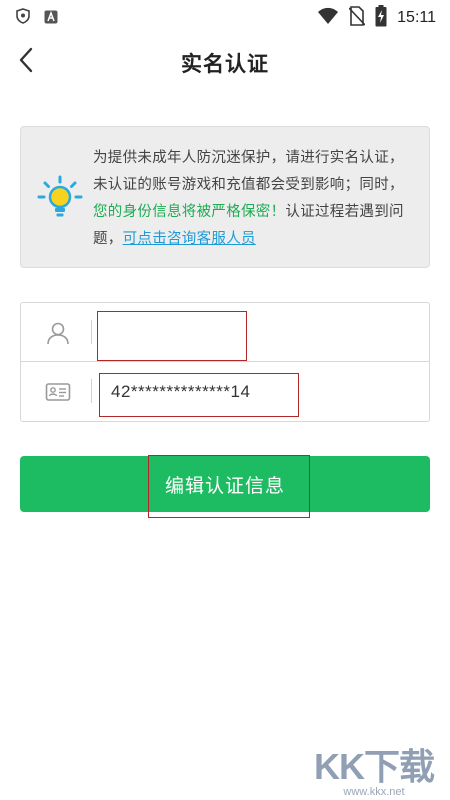  I want to click on annotation-box-name, so click(172, 336).